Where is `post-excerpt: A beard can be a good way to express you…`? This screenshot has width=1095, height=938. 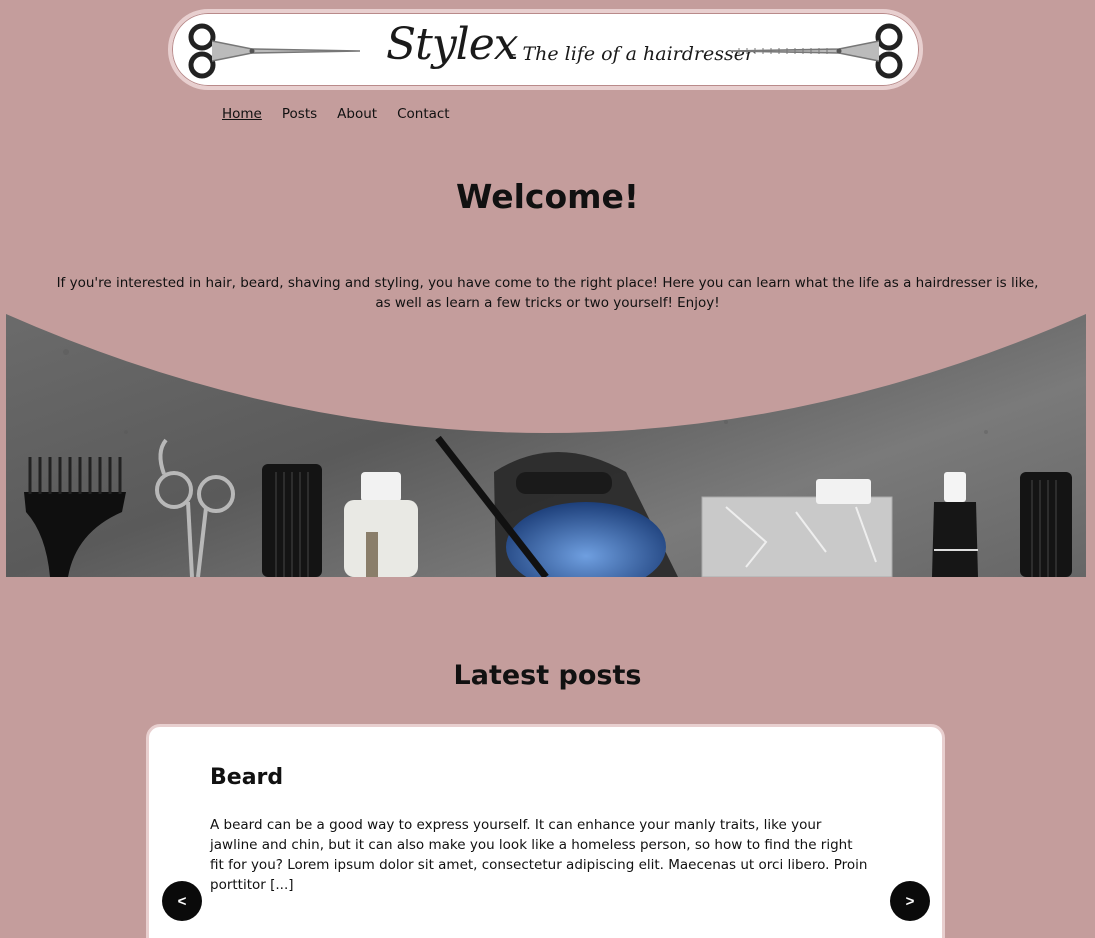 post-excerpt: A beard can be a good way to express you… is located at coordinates (539, 855).